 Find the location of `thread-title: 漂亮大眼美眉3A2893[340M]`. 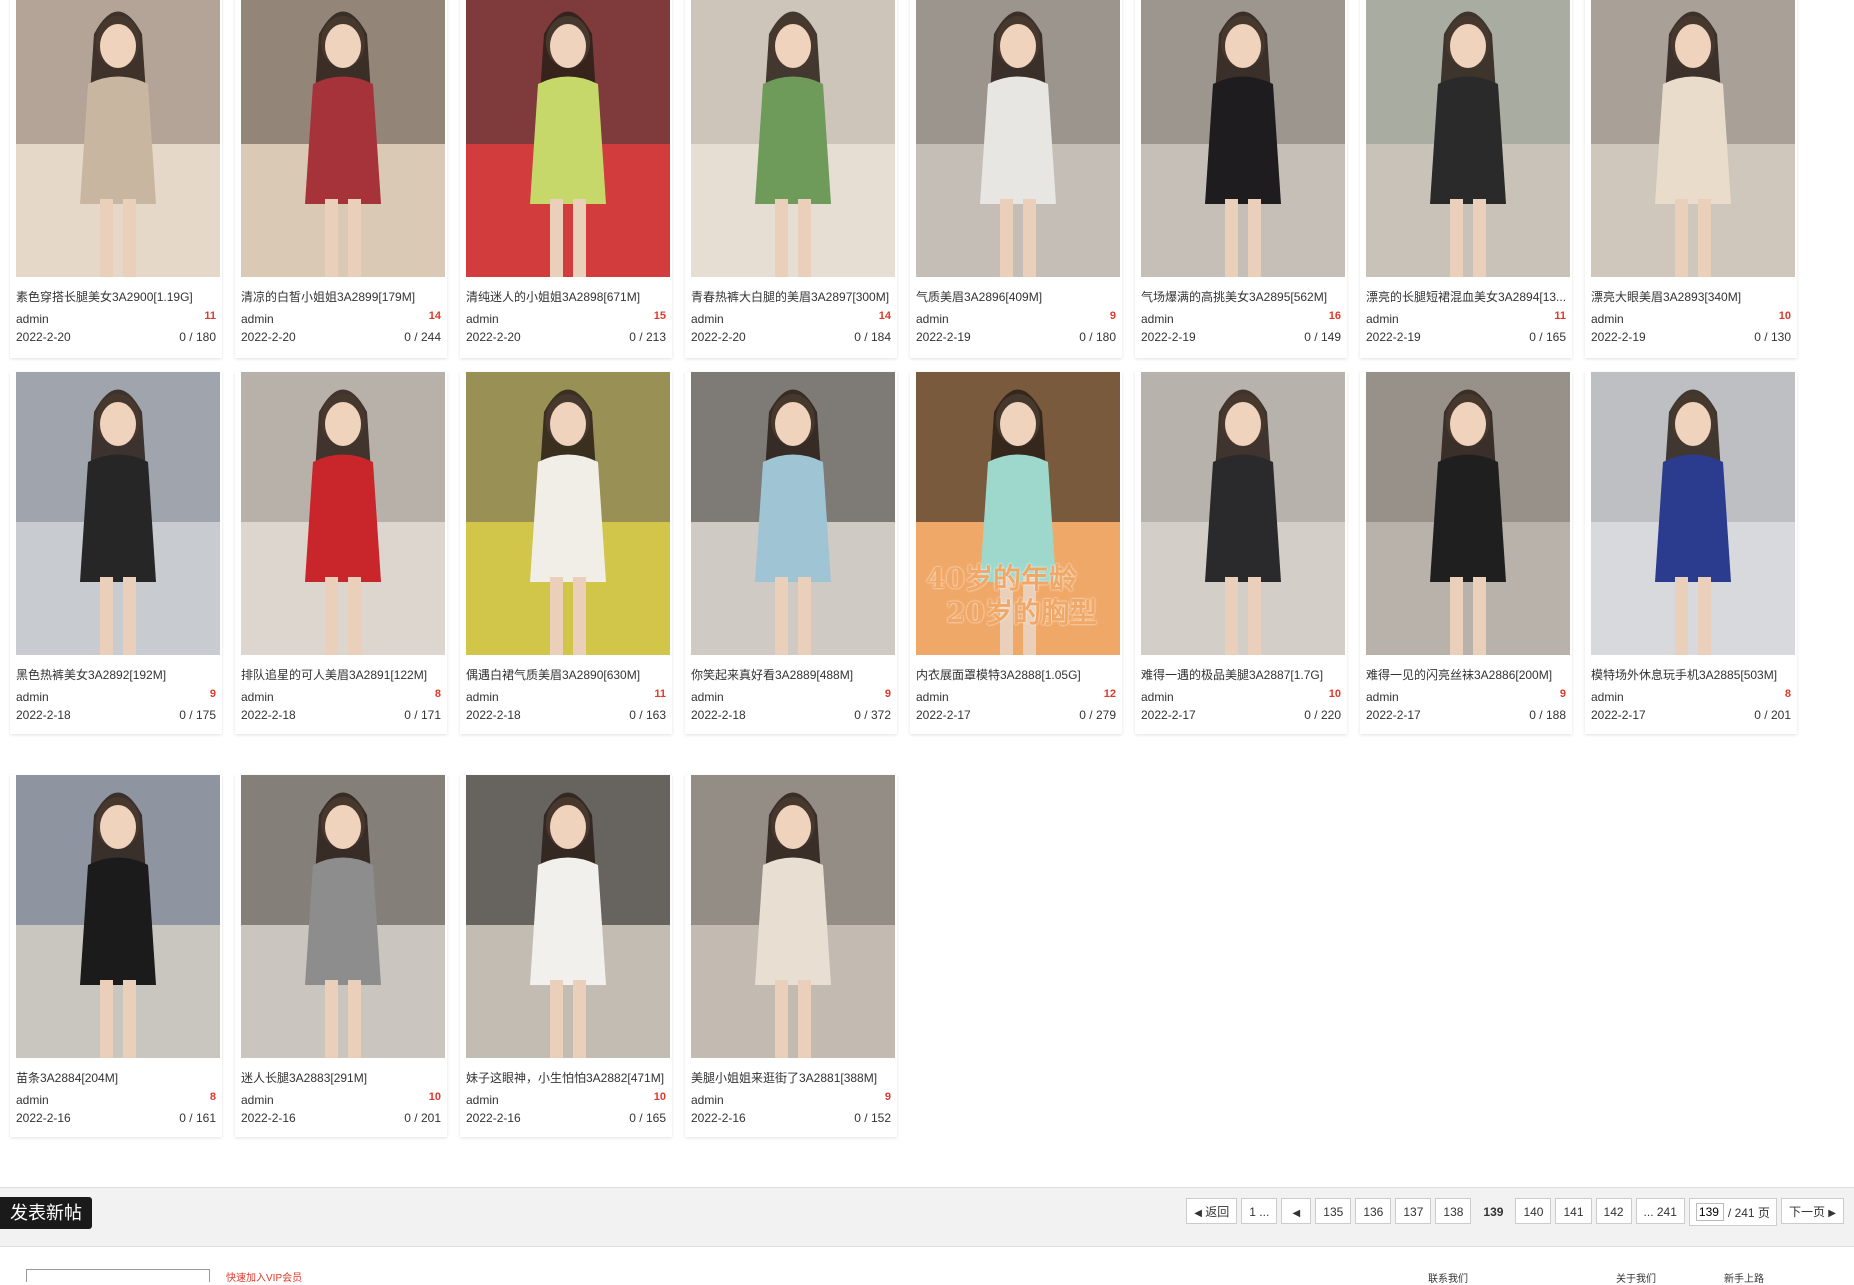

thread-title: 漂亮大眼美眉3A2893[340M] is located at coordinates (1693, 296).